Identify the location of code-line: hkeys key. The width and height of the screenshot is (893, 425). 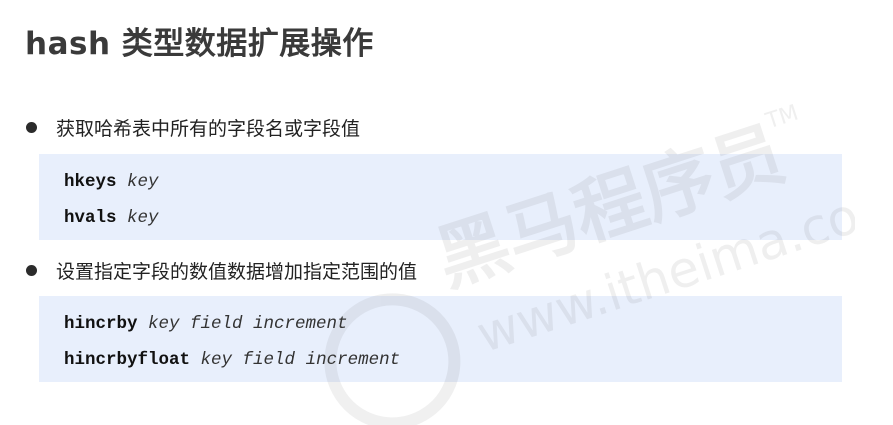
(111, 182).